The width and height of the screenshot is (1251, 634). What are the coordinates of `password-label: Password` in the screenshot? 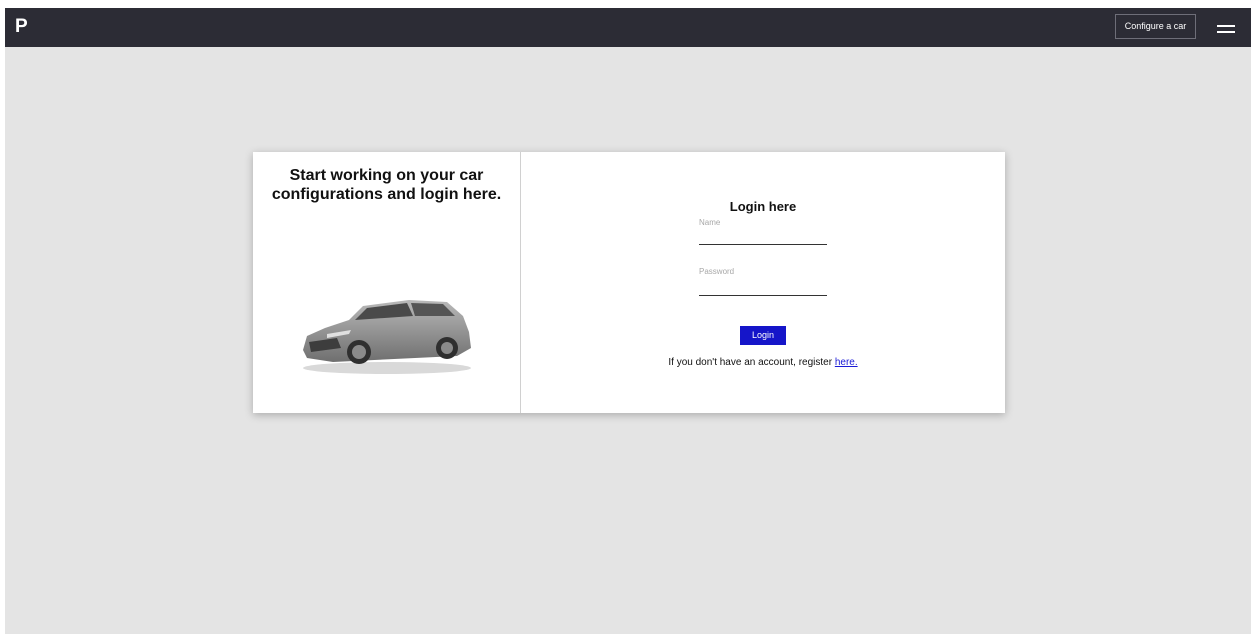 It's located at (717, 271).